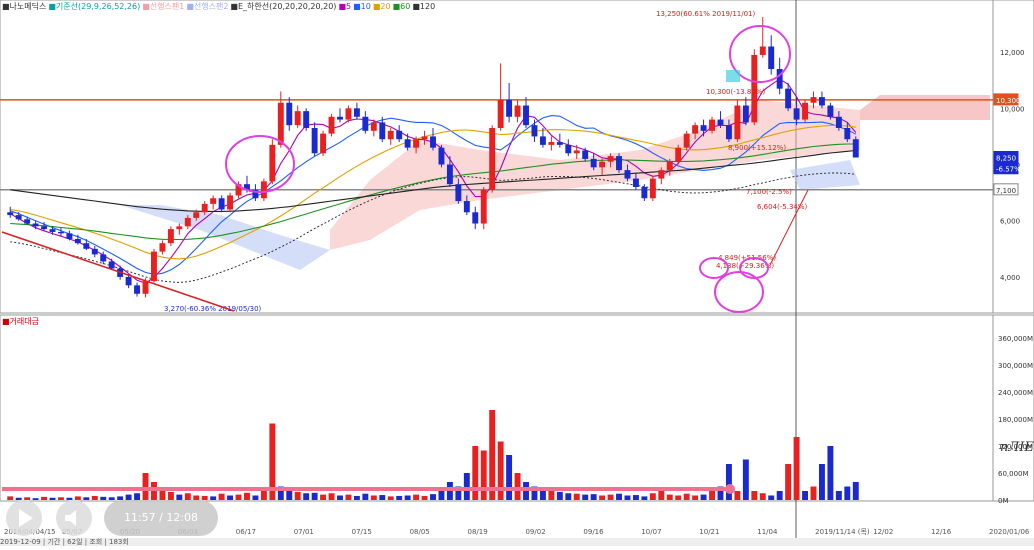 Image resolution: width=1034 pixels, height=550 pixels. Describe the element at coordinates (246, 532) in the screenshot. I see `date-axis-tick: 06/17` at that location.